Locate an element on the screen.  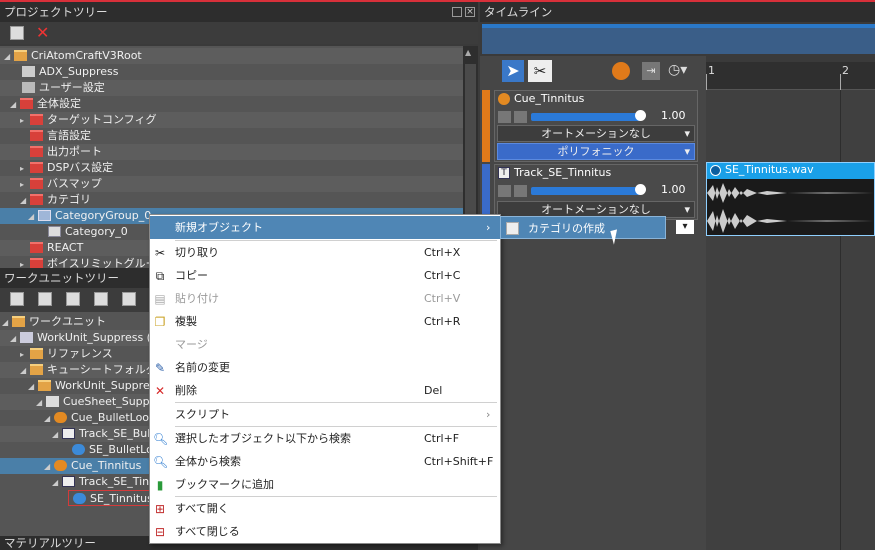
new-workunit-icon is located at coordinates (17, 299).